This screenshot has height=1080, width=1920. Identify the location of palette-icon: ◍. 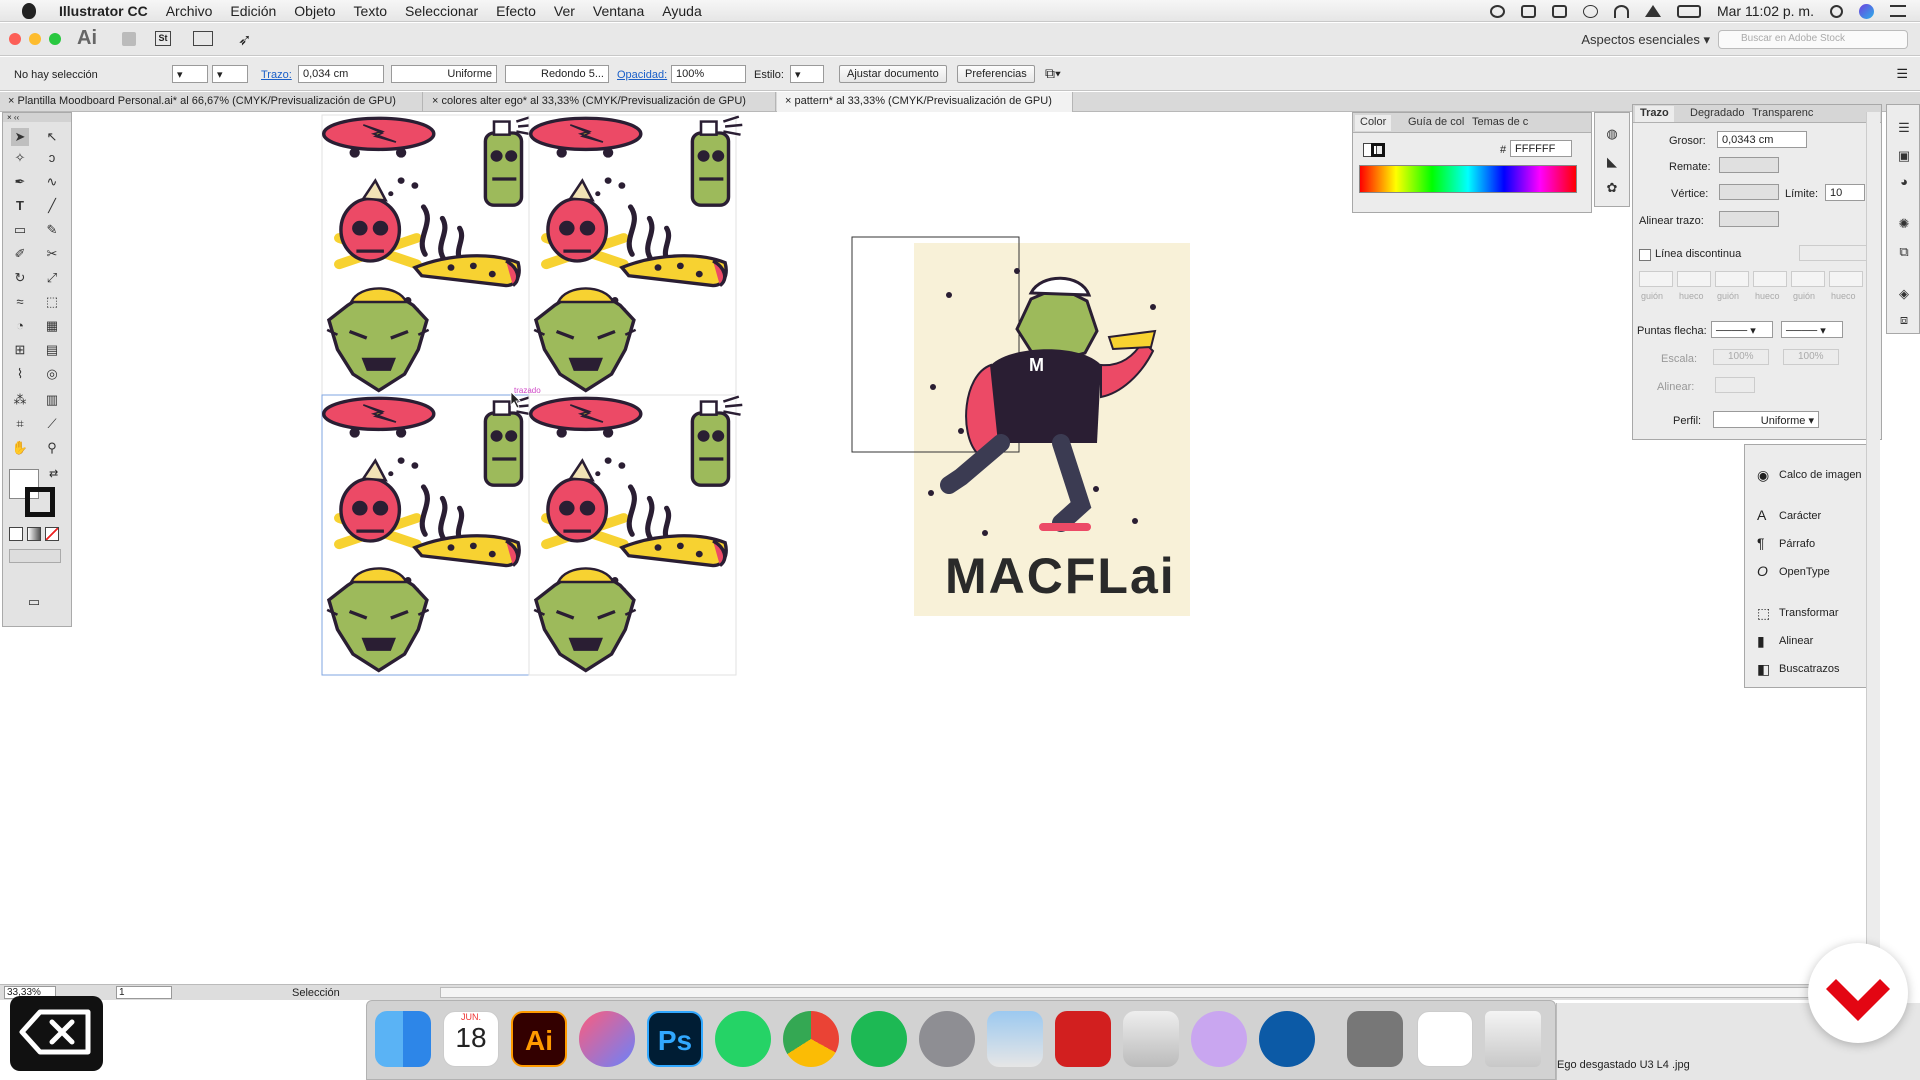
(1612, 134).